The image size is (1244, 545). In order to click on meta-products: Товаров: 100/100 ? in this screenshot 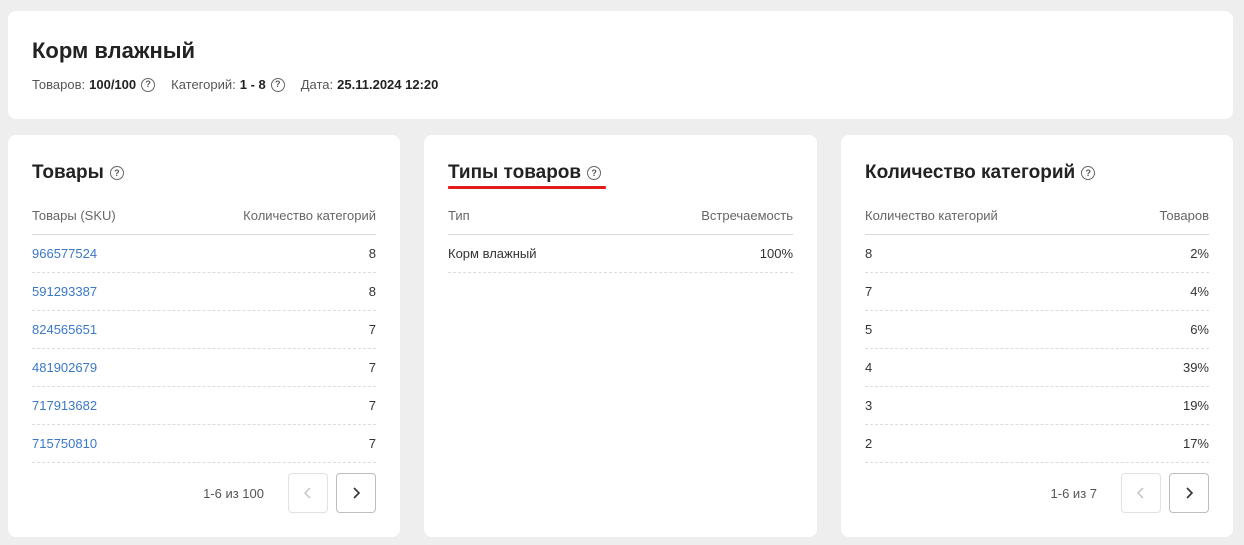, I will do `click(94, 84)`.